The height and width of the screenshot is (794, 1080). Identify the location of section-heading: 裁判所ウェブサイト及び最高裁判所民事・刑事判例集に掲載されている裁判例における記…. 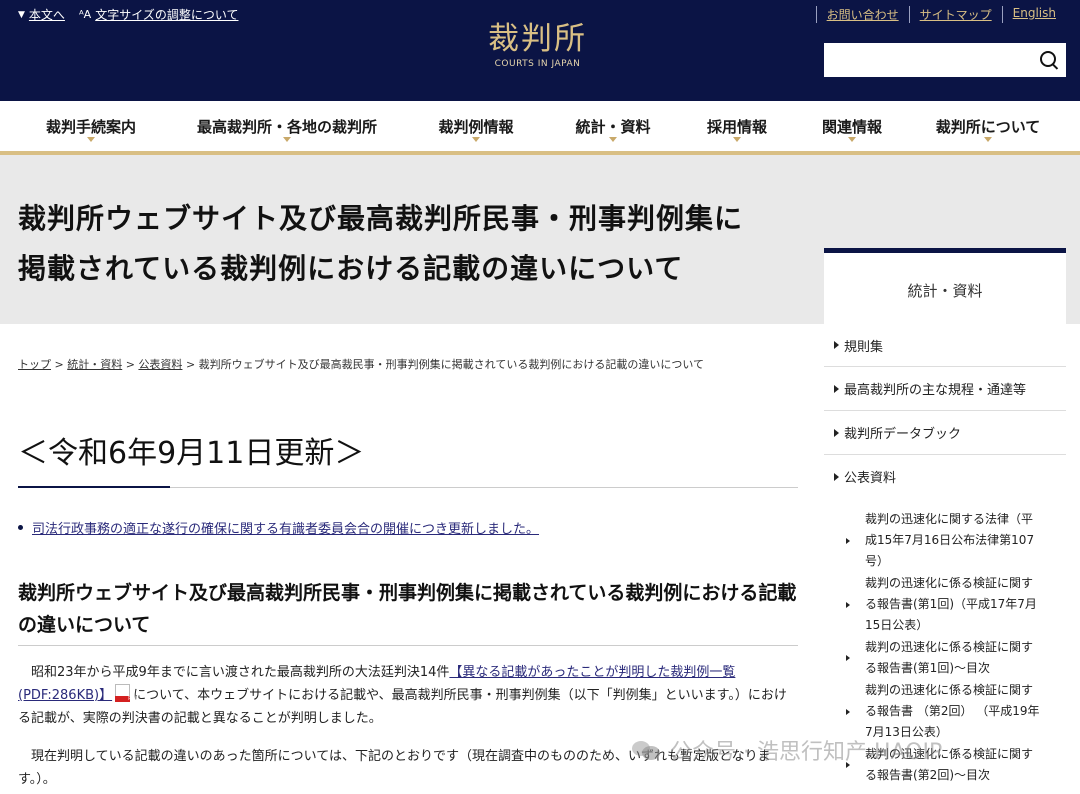
(407, 609).